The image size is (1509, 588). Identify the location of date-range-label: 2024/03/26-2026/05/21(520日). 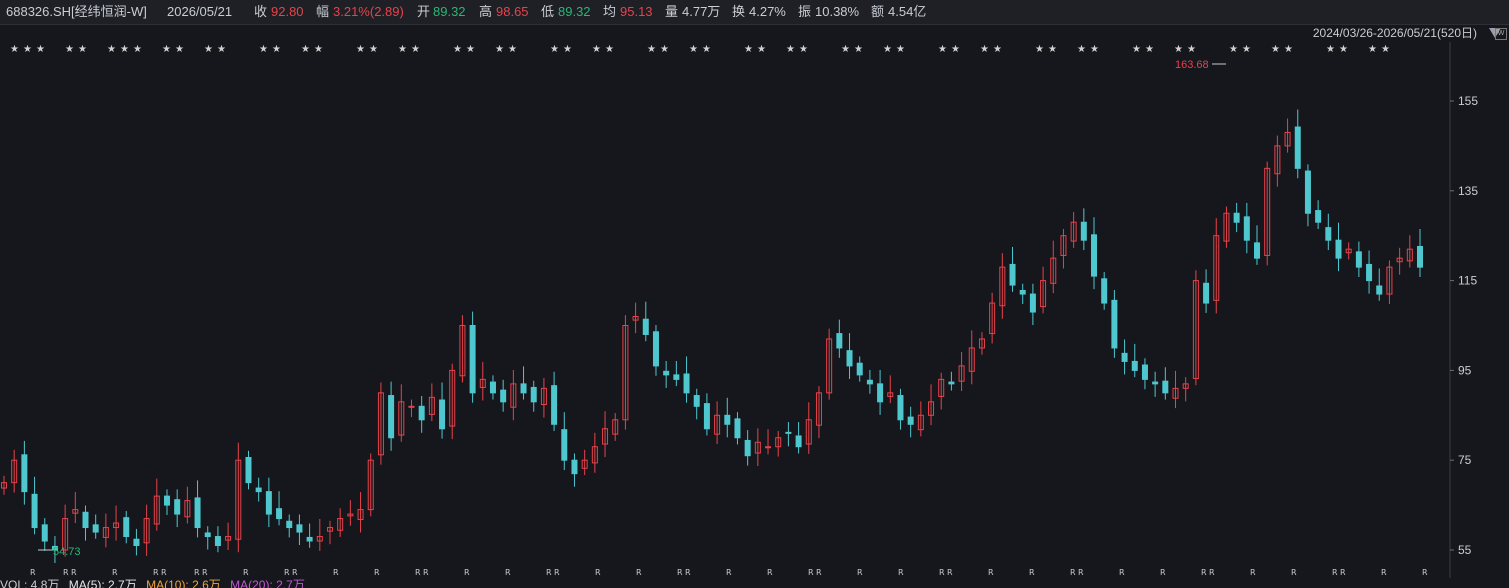
(1395, 33).